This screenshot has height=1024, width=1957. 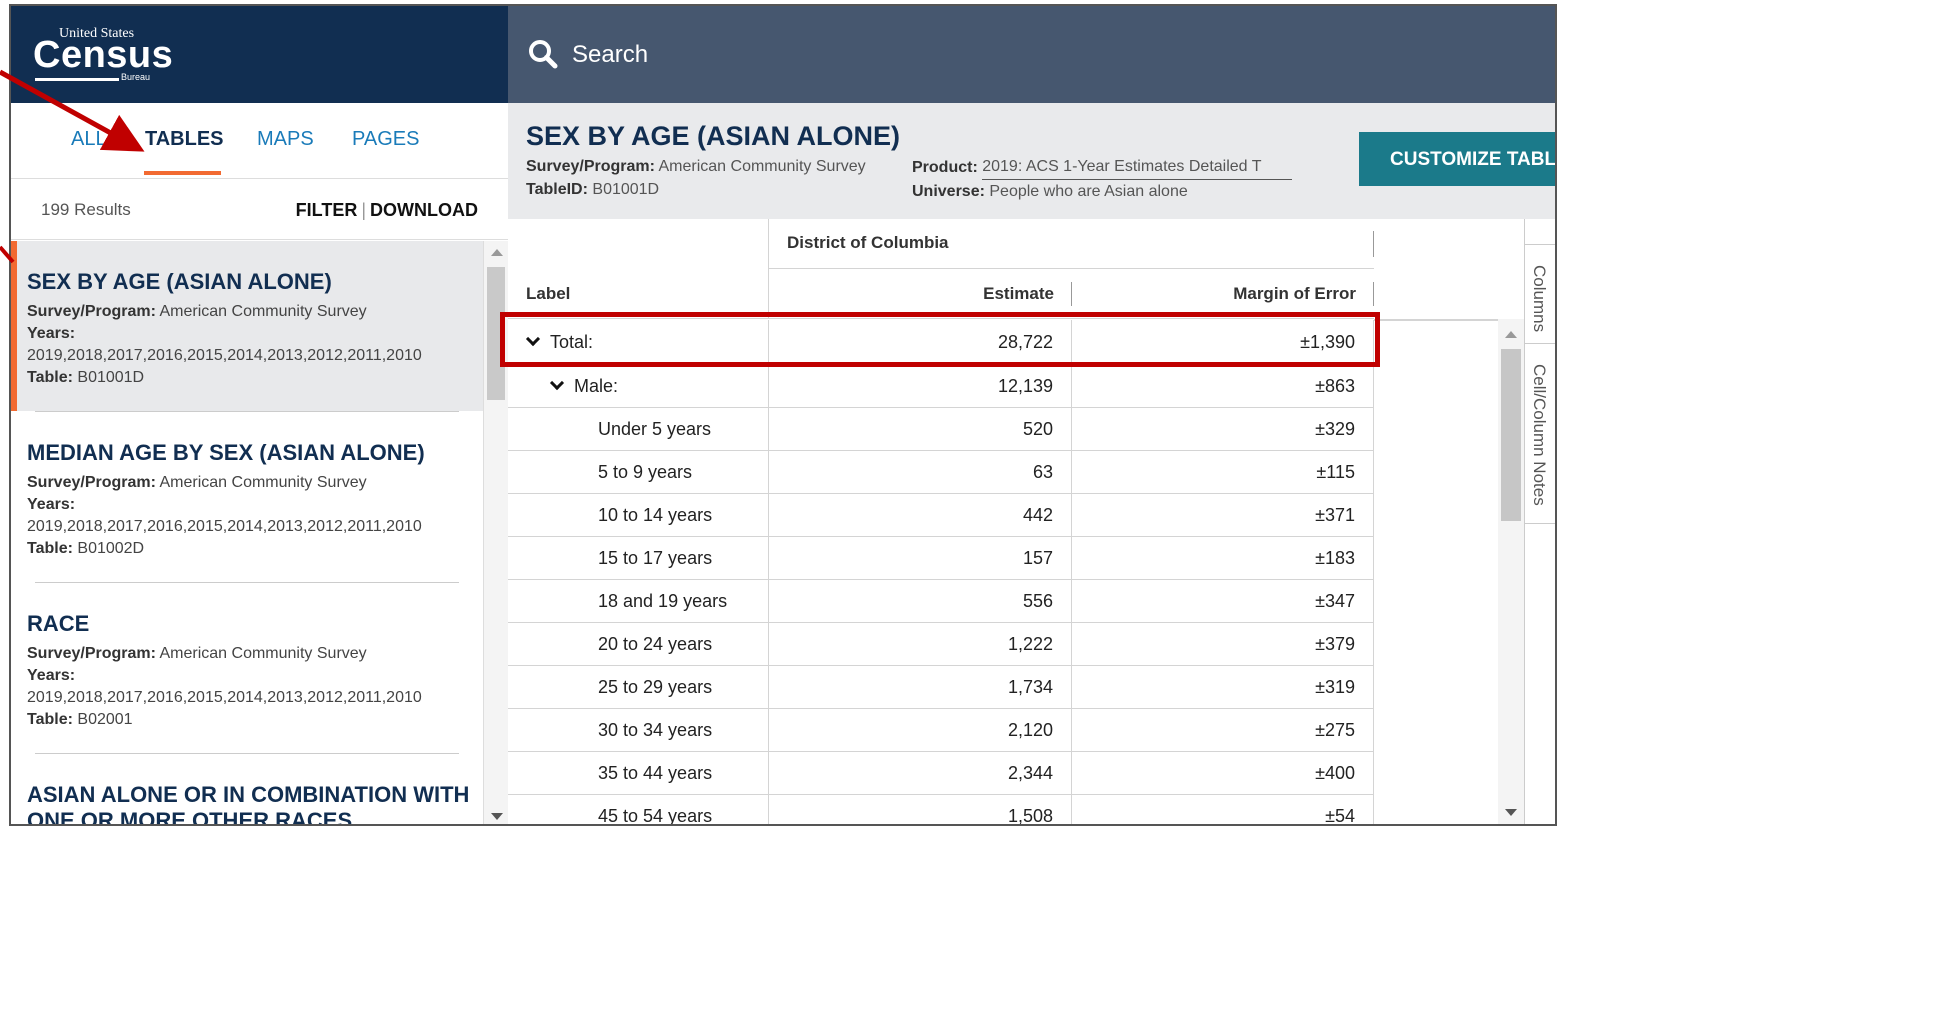 What do you see at coordinates (327, 210) in the screenshot?
I see `filter-button: FILTER` at bounding box center [327, 210].